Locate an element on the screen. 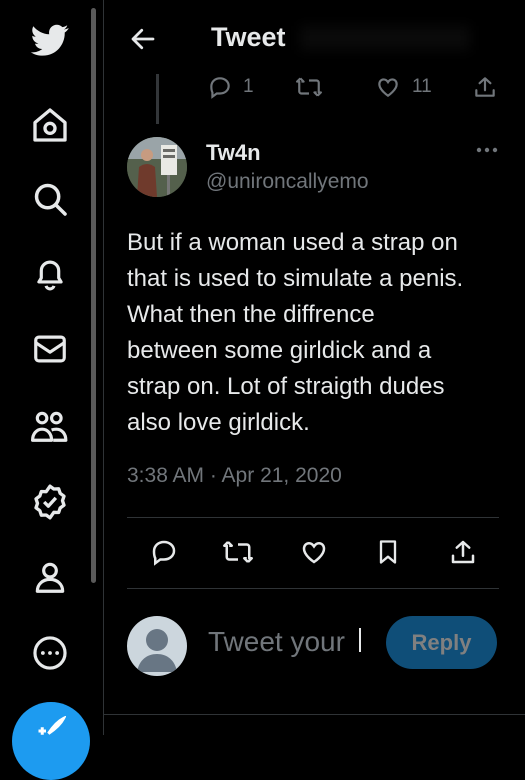  thread-line is located at coordinates (157, 99).